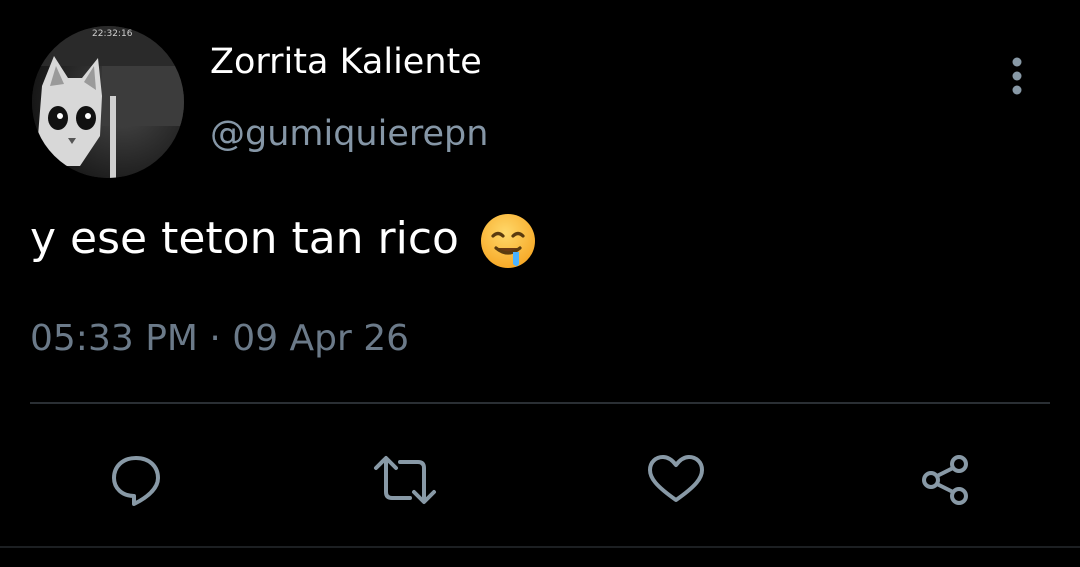  I want to click on avatar: 22:32:16, so click(108, 102).